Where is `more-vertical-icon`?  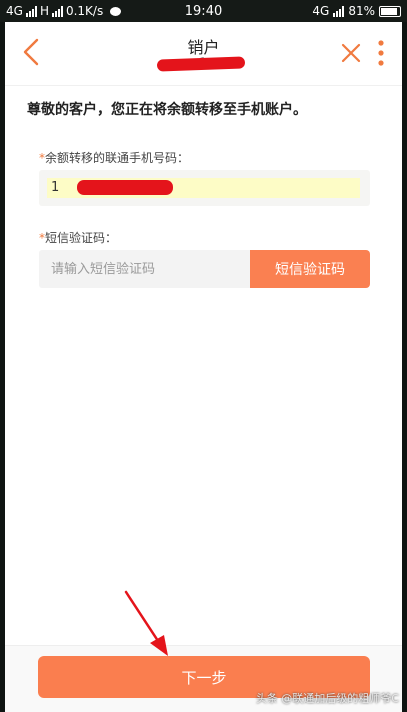
more-vertical-icon is located at coordinates (381, 53).